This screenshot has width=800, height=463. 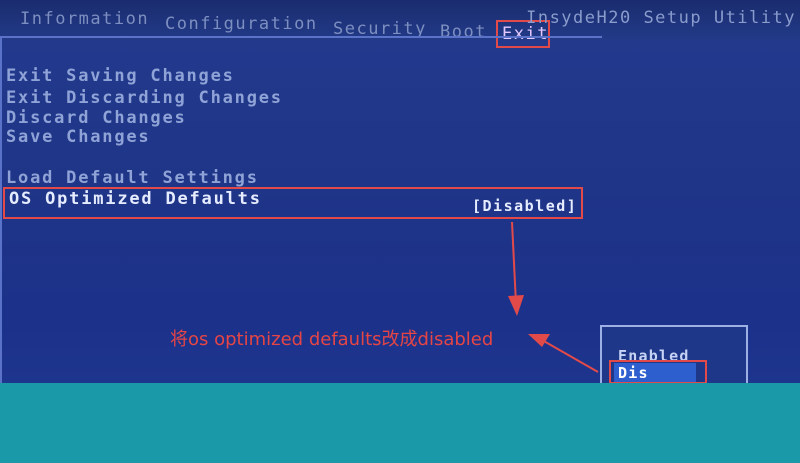 I want to click on left-arrow, so click(x=563, y=353).